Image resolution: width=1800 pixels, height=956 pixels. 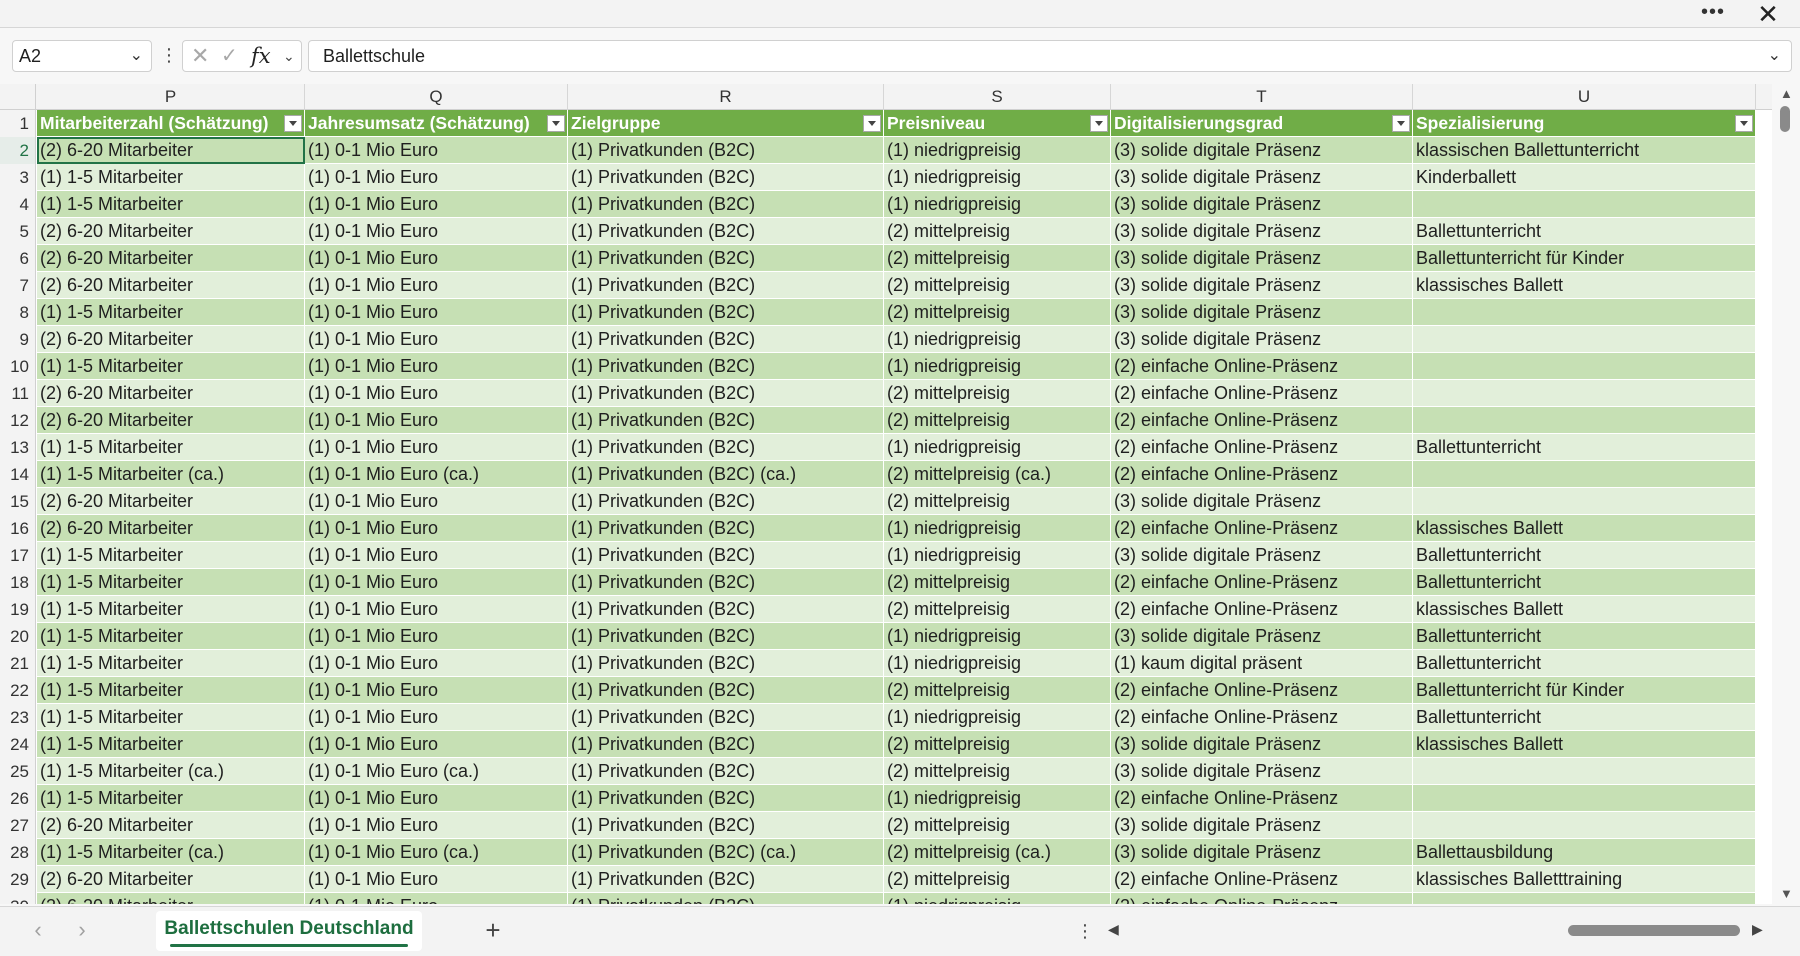 I want to click on row-number: 24, so click(x=18, y=744).